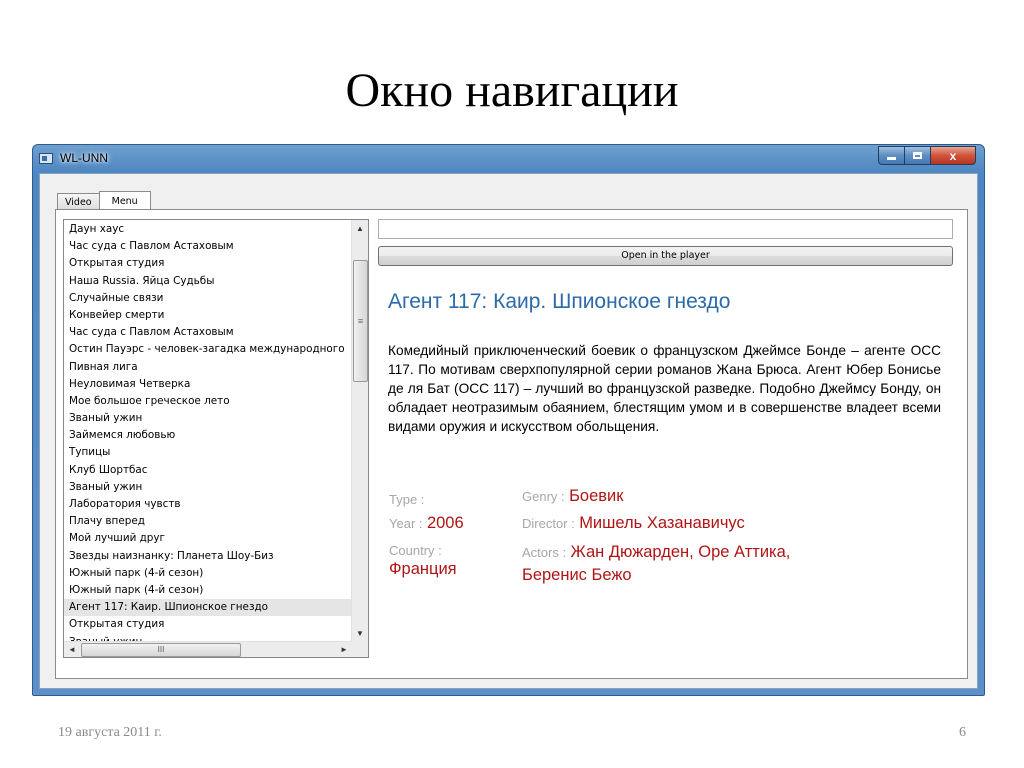 Image resolution: width=1024 pixels, height=768 pixels. Describe the element at coordinates (208, 401) in the screenshot. I see `list-item: Мое большое греческое лето` at that location.